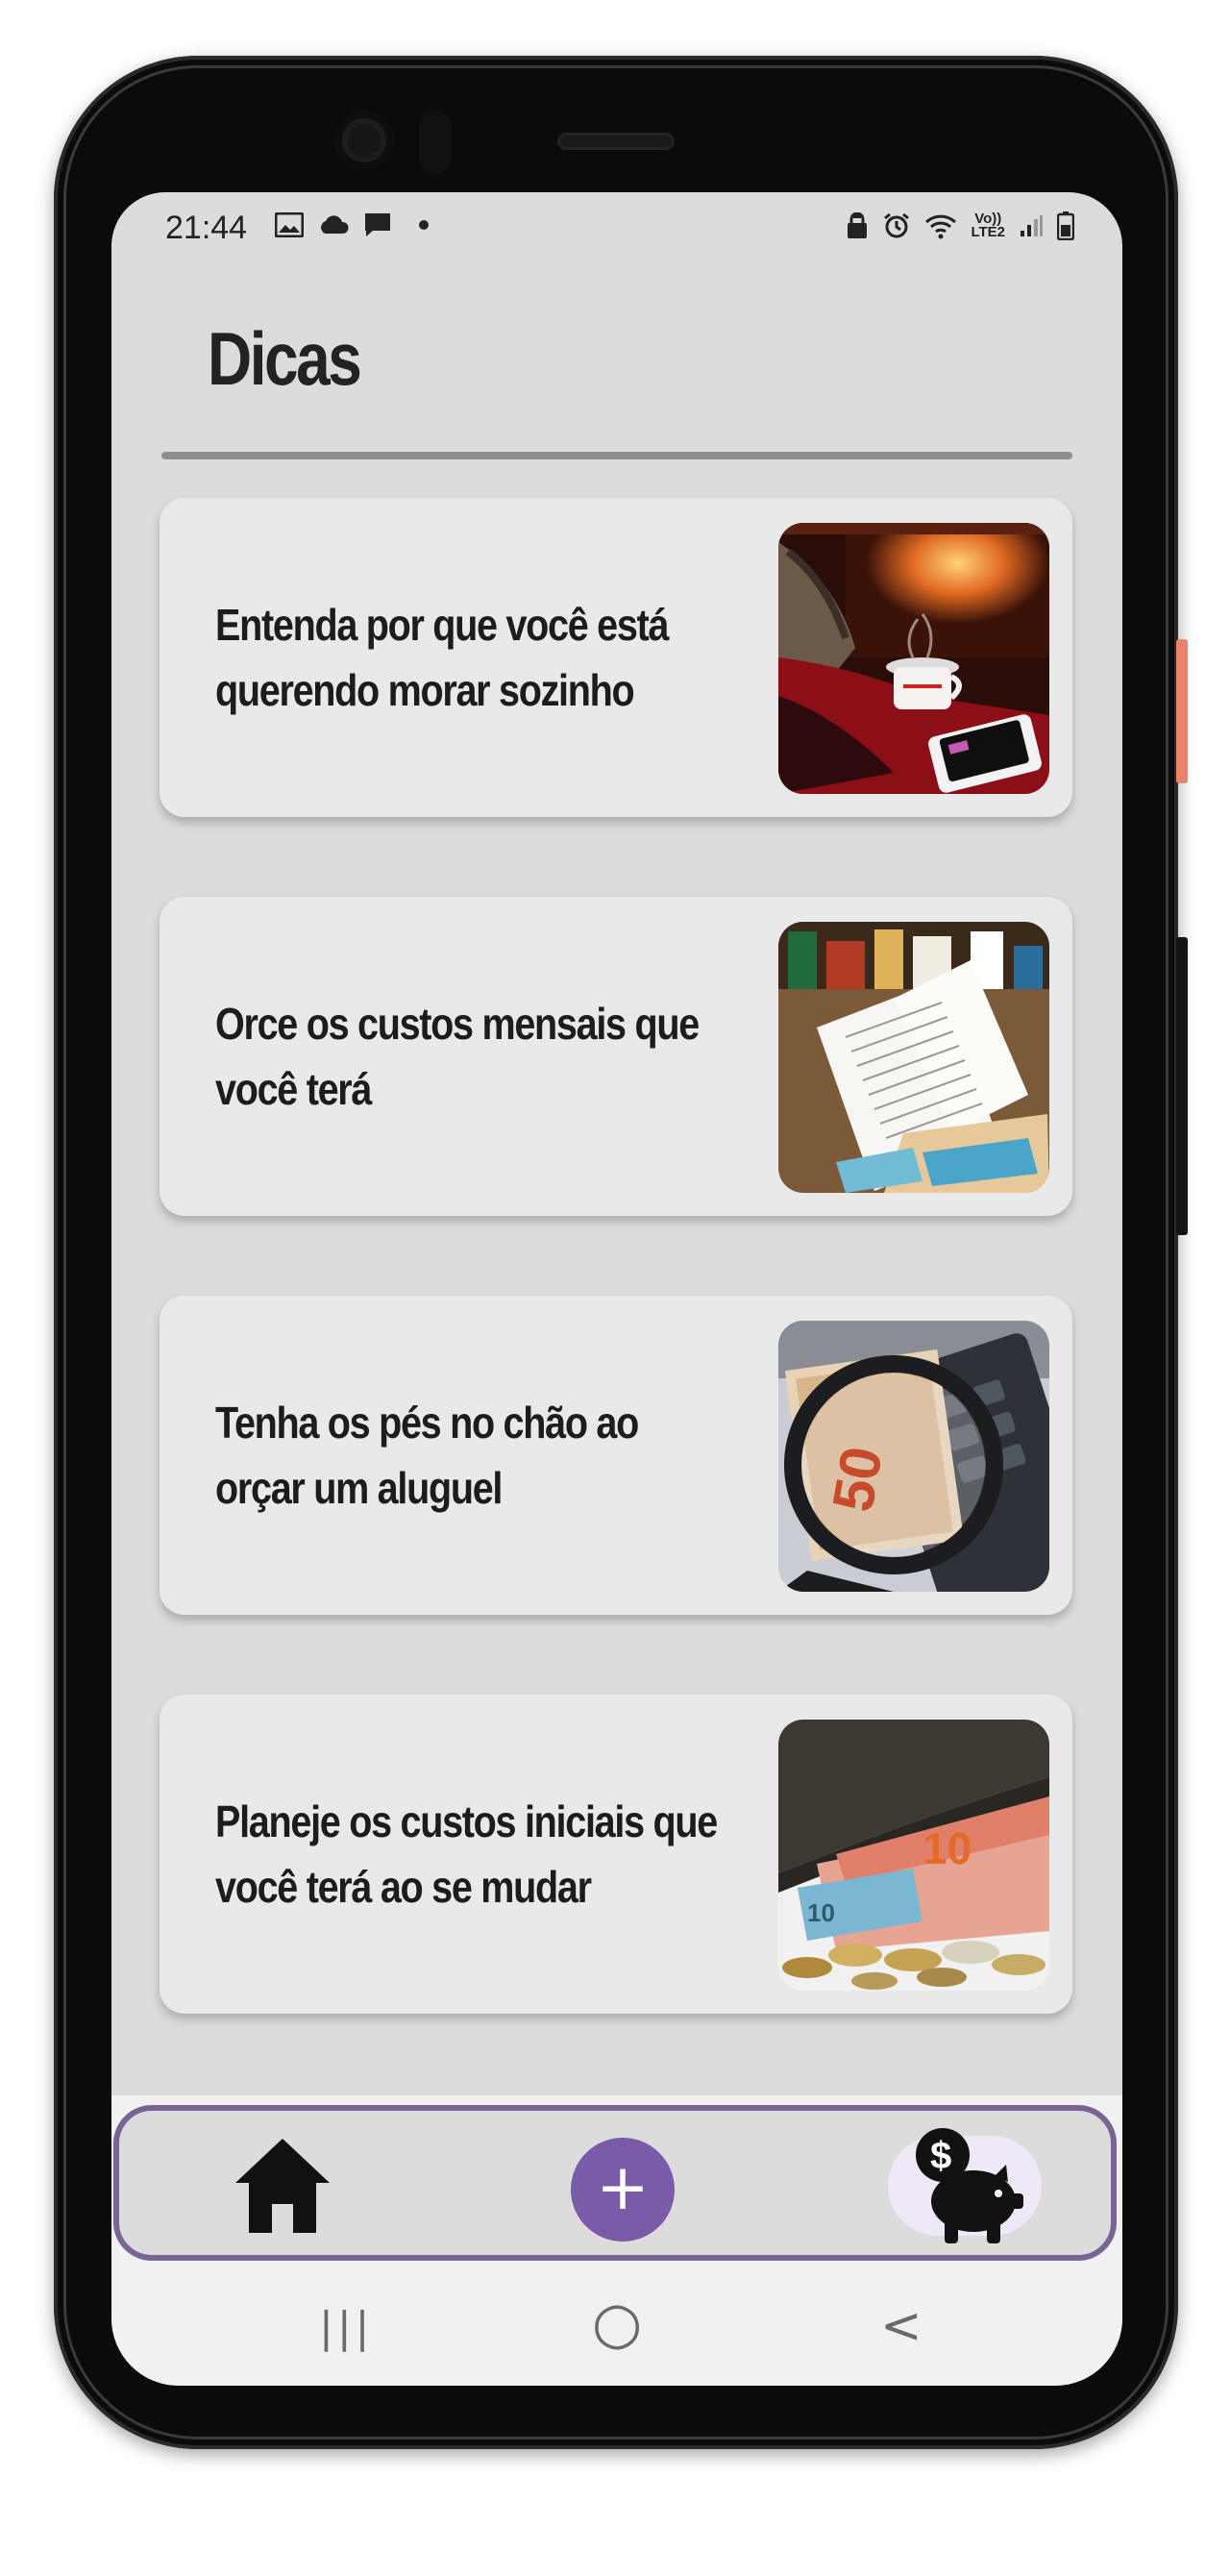 This screenshot has width=1230, height=2576. What do you see at coordinates (914, 1856) in the screenshot?
I see `tip-card-image-wallet-coins: 10 10` at bounding box center [914, 1856].